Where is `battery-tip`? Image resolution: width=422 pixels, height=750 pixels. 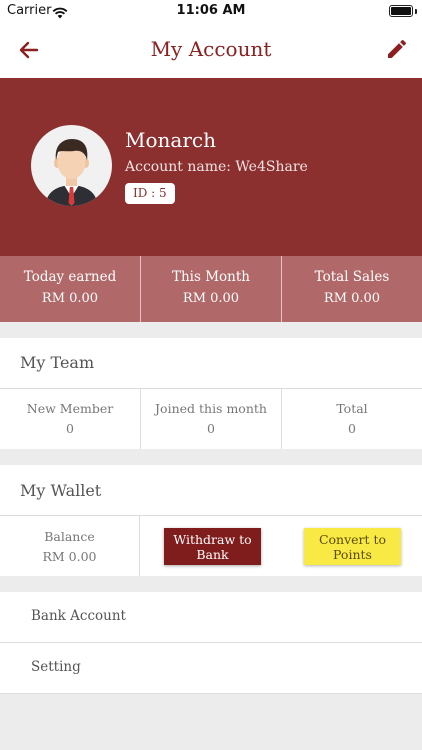 battery-tip is located at coordinates (416, 11).